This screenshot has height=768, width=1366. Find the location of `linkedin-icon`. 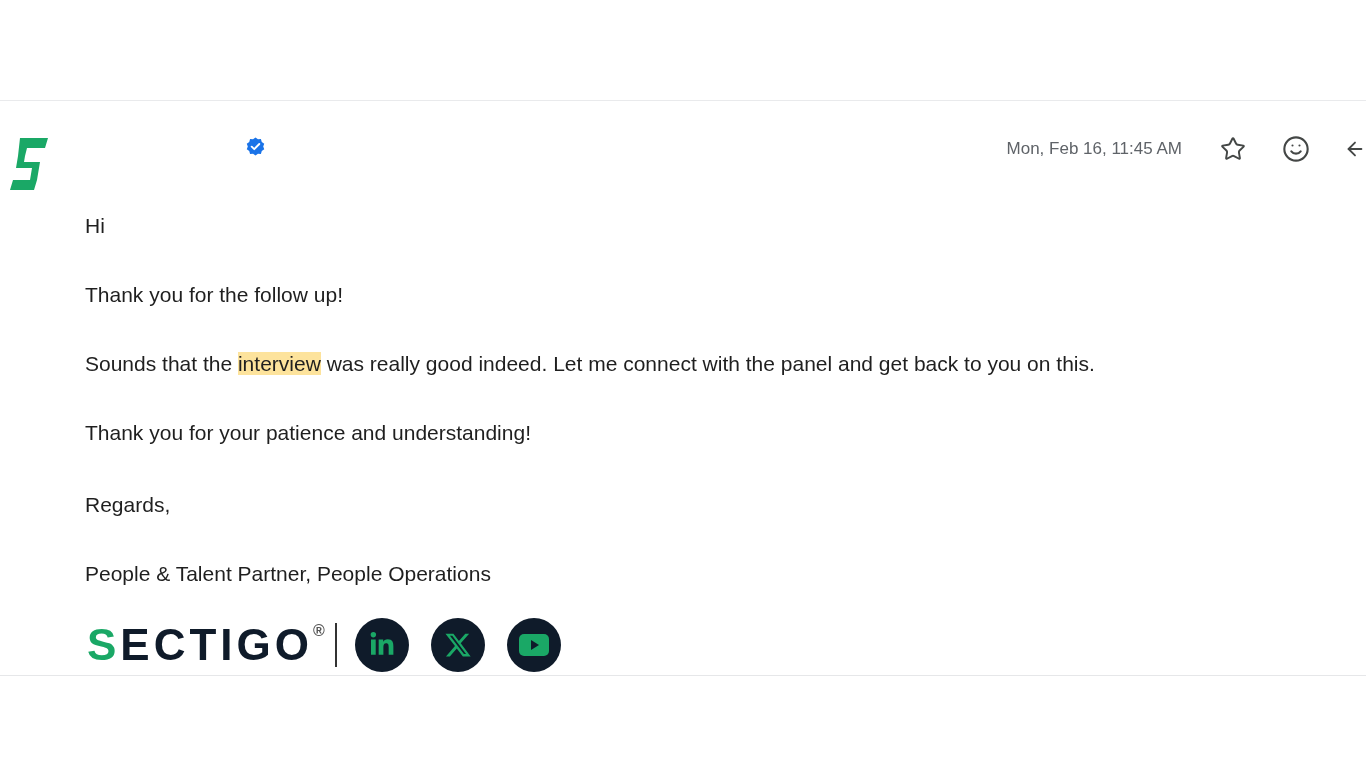

linkedin-icon is located at coordinates (381, 645).